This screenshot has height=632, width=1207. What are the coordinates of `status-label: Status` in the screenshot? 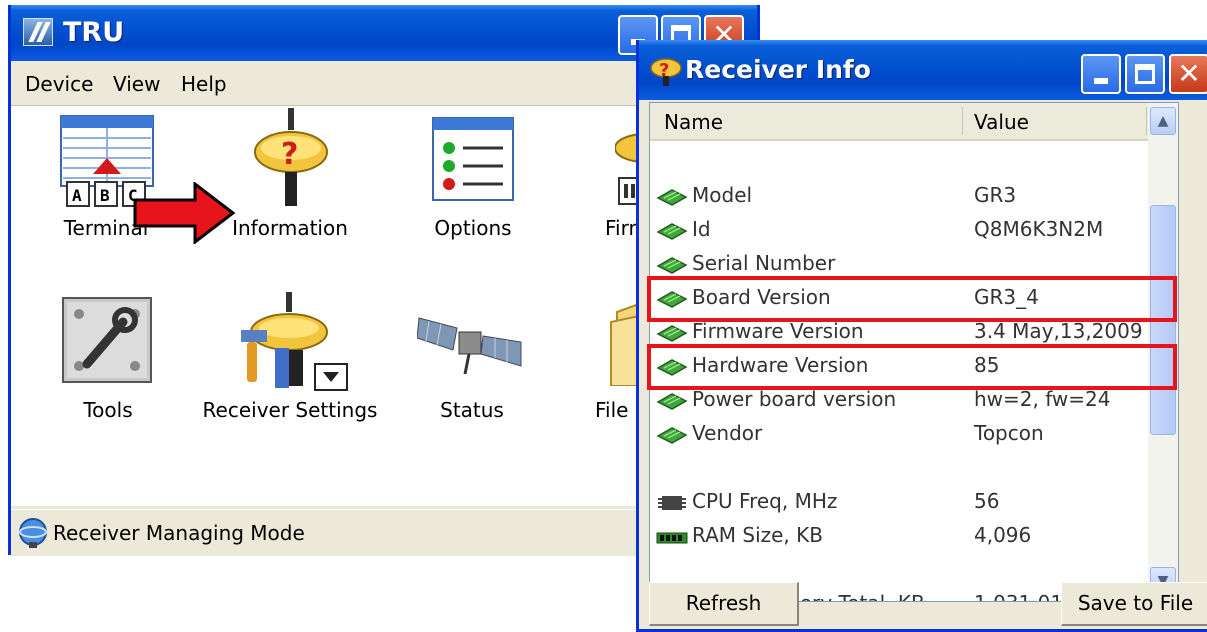 It's located at (472, 410).